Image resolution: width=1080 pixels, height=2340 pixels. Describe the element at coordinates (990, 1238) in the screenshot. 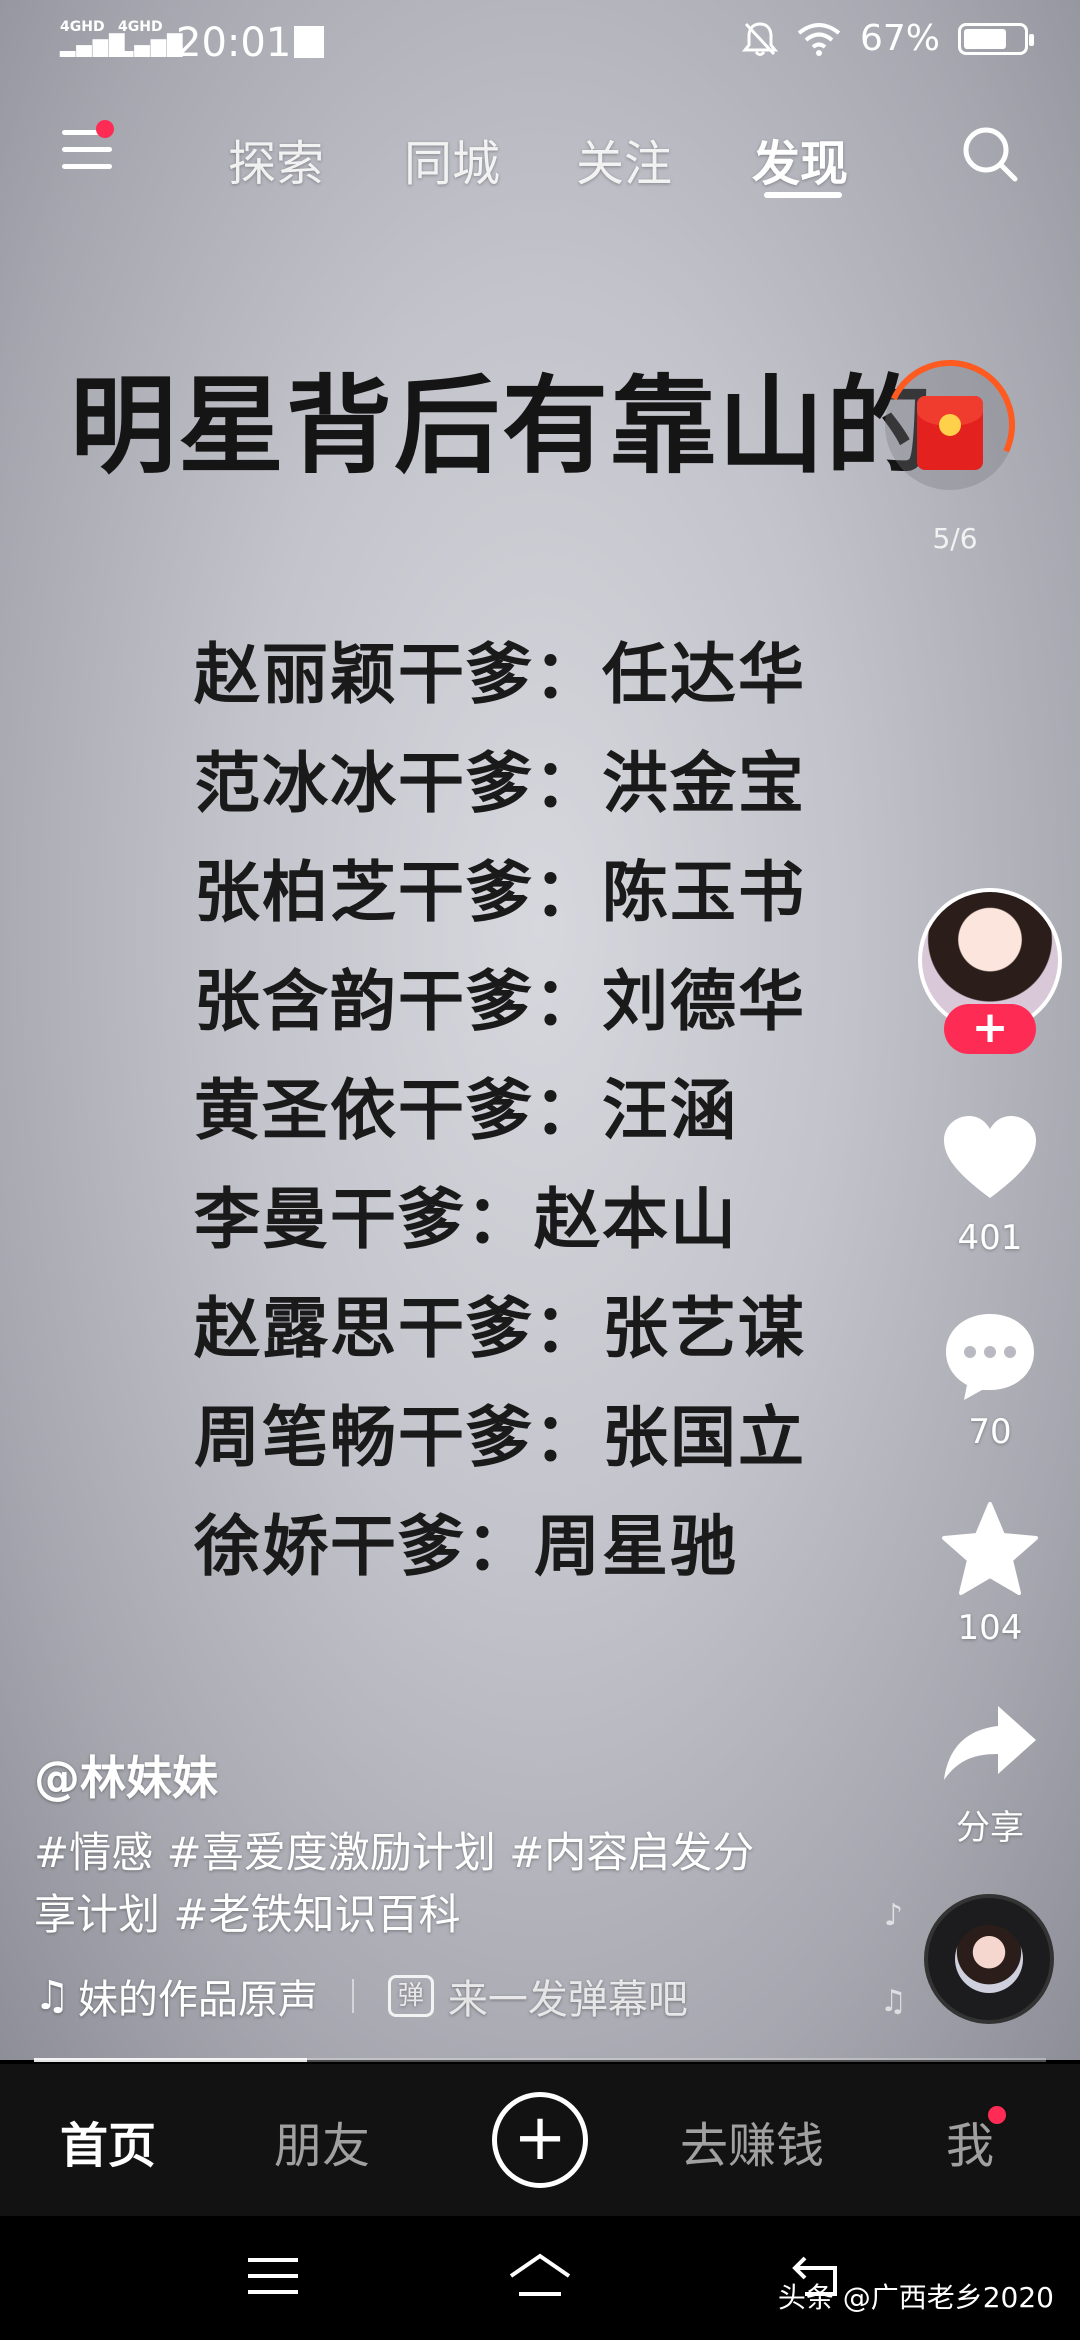

I see `like-count: 401` at that location.